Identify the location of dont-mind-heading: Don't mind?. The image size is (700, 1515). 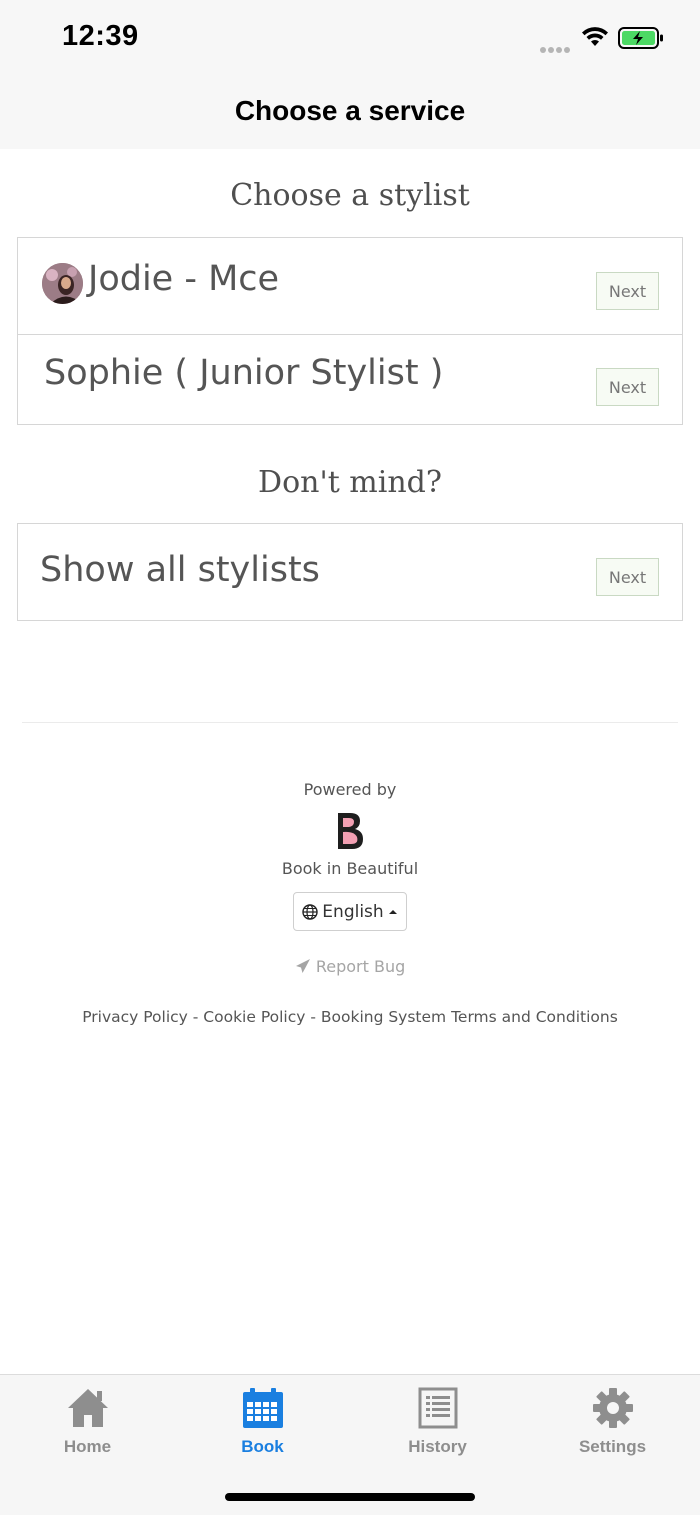
(350, 482).